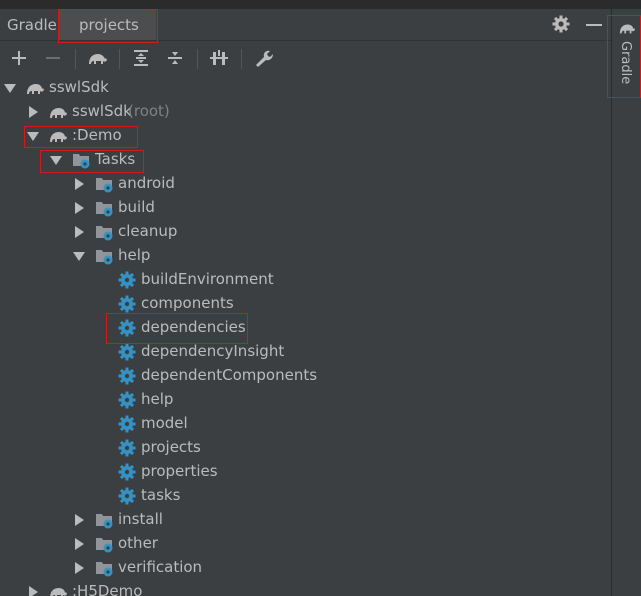 This screenshot has width=641, height=596. I want to click on wrench-icon, so click(263, 58).